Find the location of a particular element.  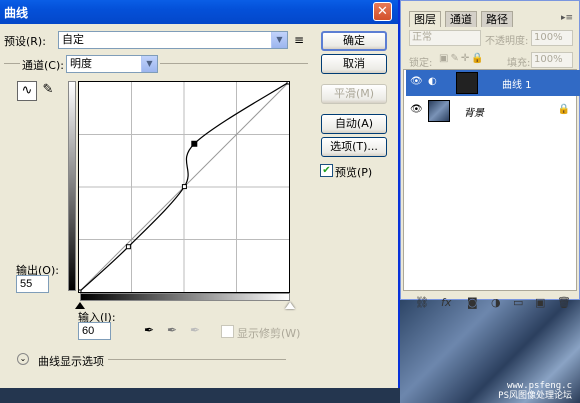

pencil-icon: ✎ is located at coordinates (48, 91).